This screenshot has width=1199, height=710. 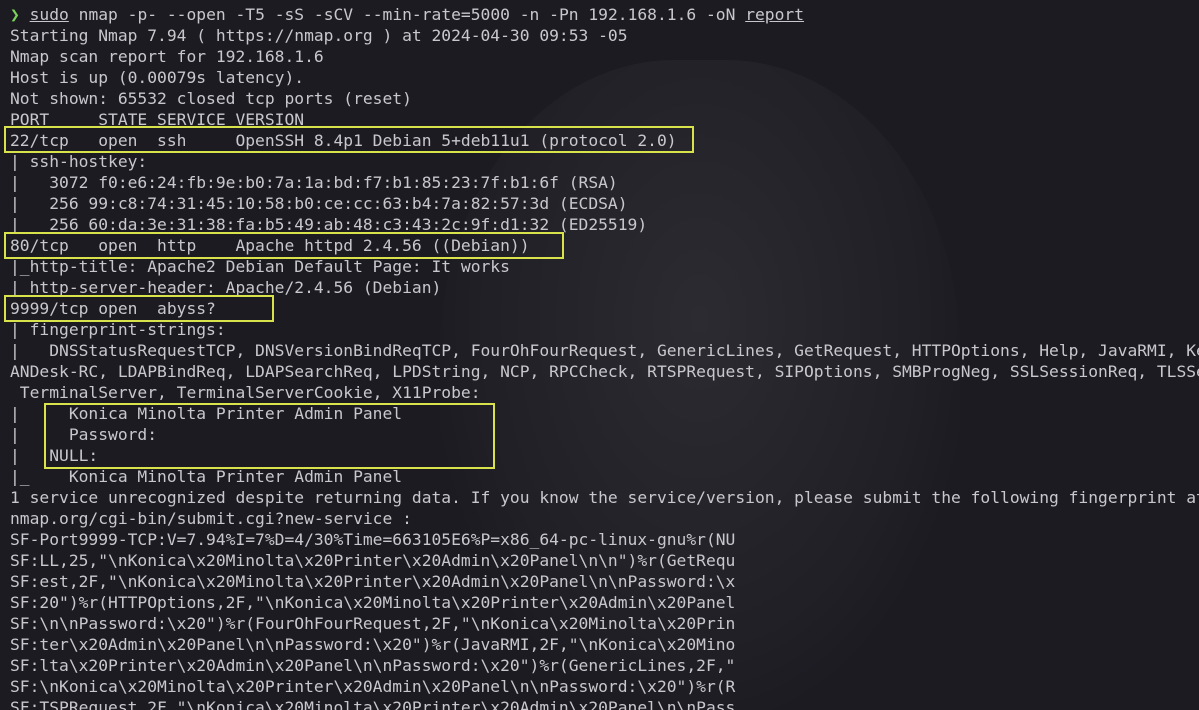 I want to click on output-line: | Konica Minolta Printer Admin Panel, so click(x=206, y=413).